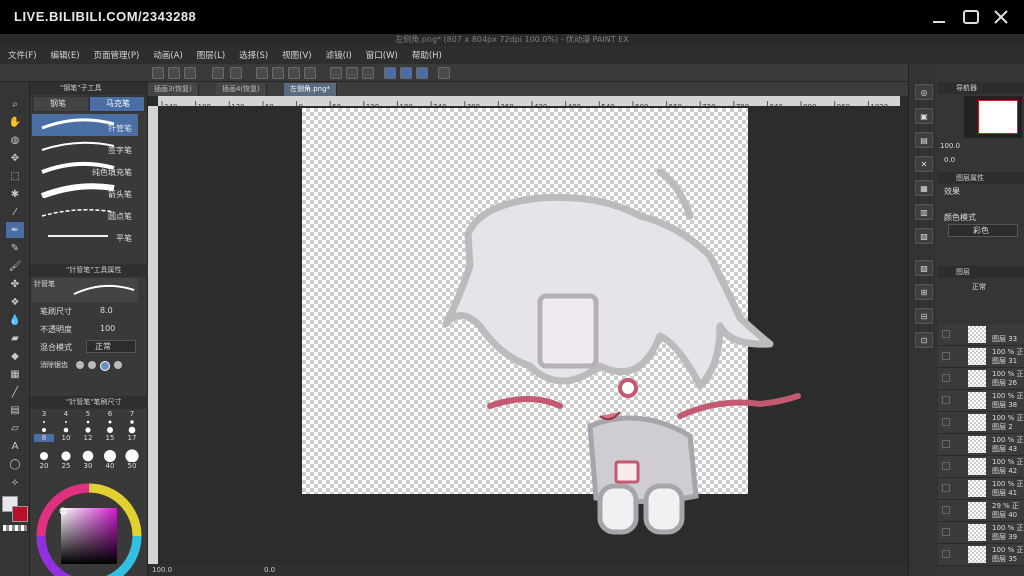 This screenshot has width=1024, height=576. What do you see at coordinates (15, 320) in the screenshot?
I see `blend-icon: 💧` at bounding box center [15, 320].